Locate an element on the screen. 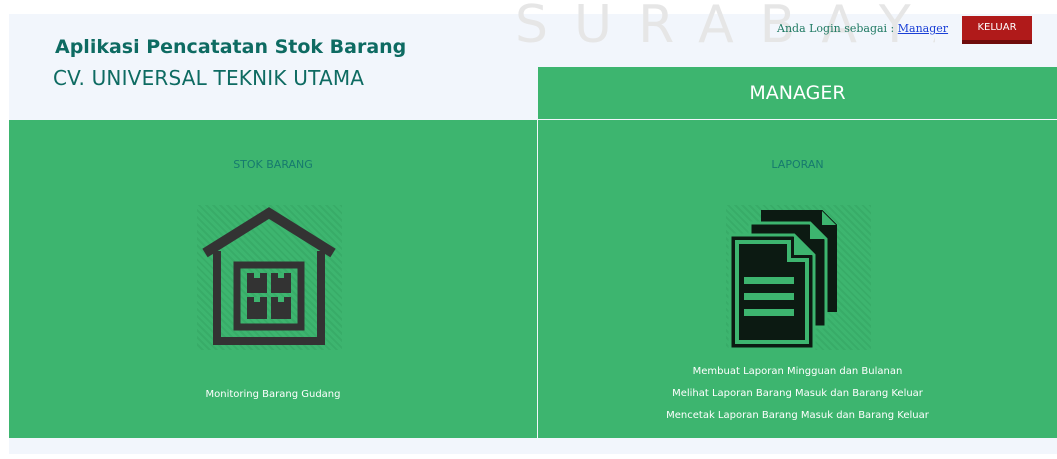 This screenshot has width=1057, height=459. user-link: Manager is located at coordinates (923, 28).